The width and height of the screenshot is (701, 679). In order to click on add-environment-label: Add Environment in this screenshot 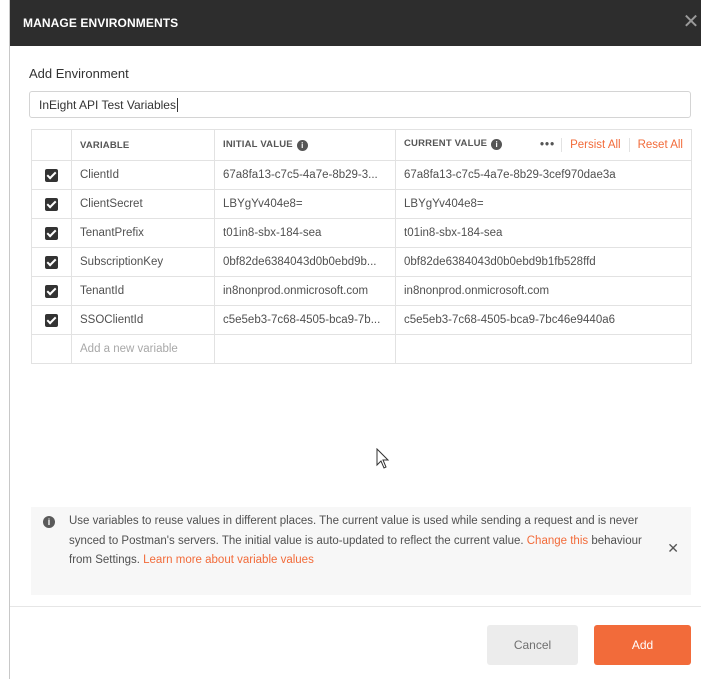, I will do `click(79, 73)`.